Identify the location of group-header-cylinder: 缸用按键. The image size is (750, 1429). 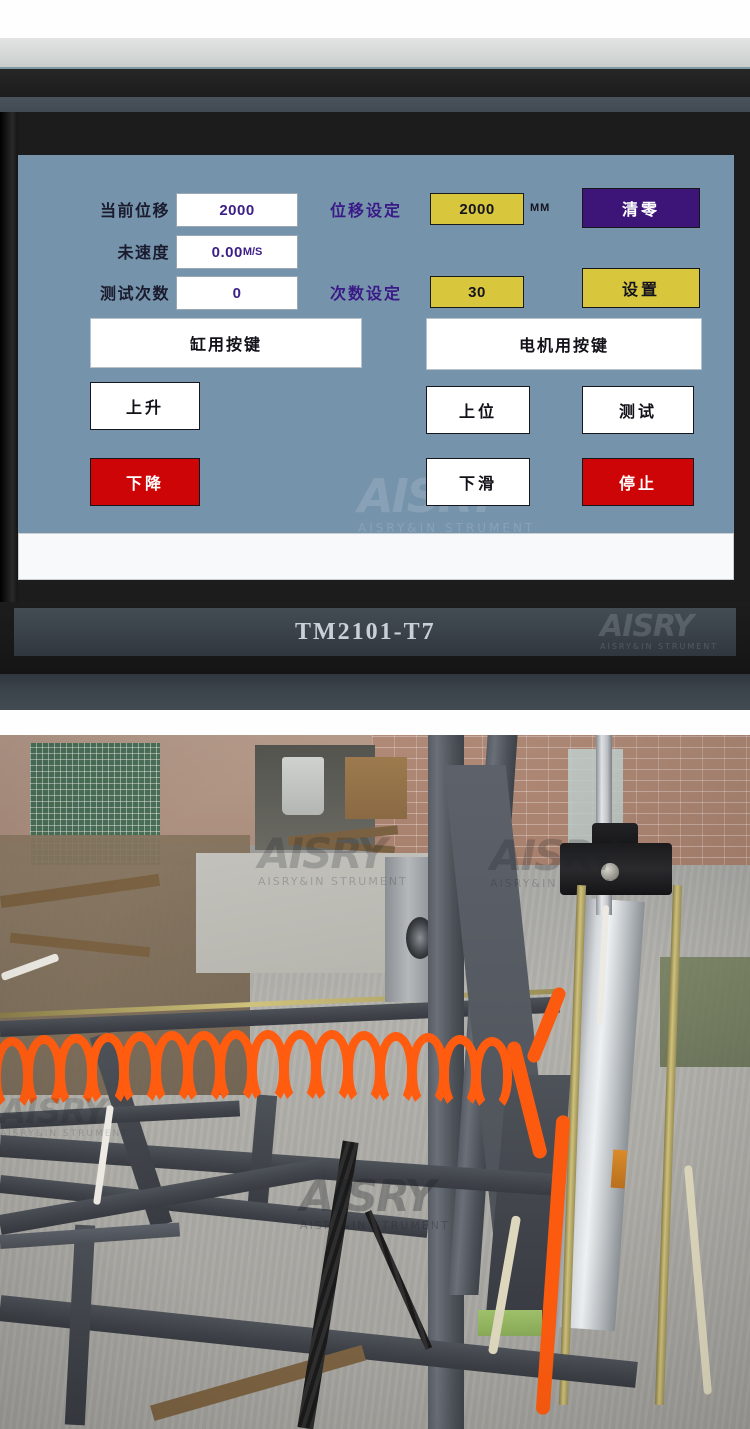
(226, 343).